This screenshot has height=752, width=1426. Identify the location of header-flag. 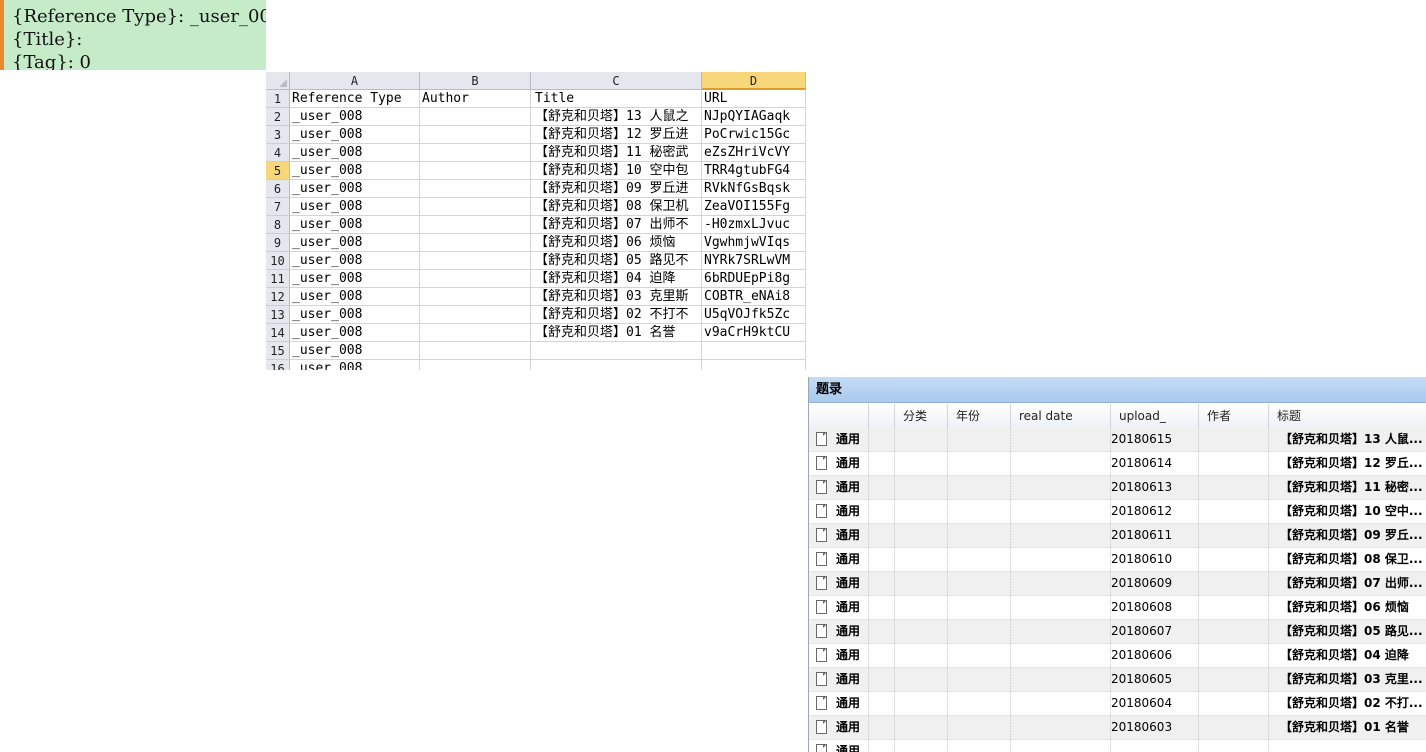
(882, 416).